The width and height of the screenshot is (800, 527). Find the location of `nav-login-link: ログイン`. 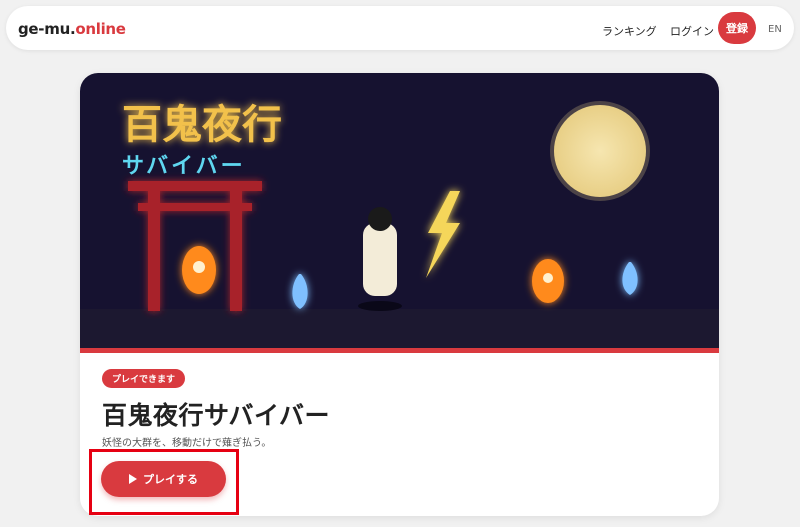

nav-login-link: ログイン is located at coordinates (692, 31).